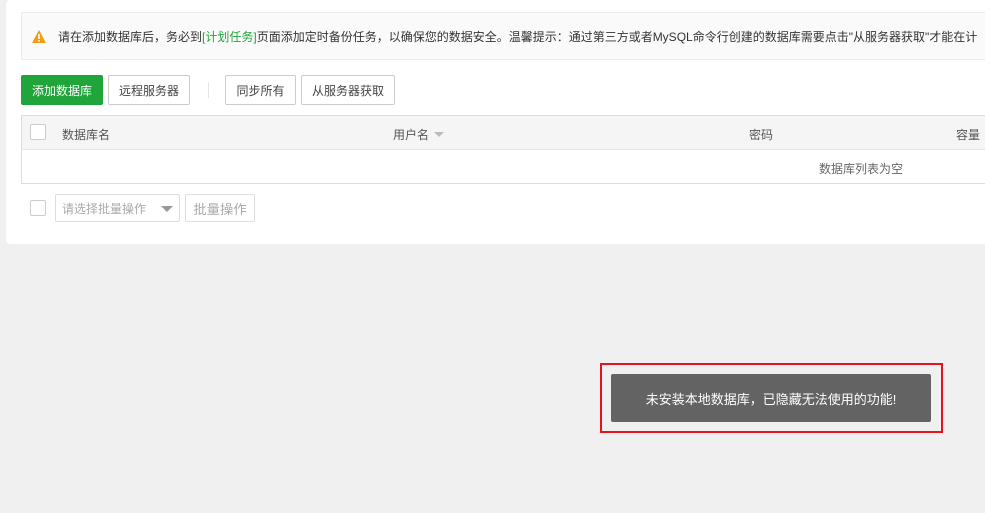 The height and width of the screenshot is (513, 985). What do you see at coordinates (62, 90) in the screenshot?
I see `add-database-button: 添加数据库` at bounding box center [62, 90].